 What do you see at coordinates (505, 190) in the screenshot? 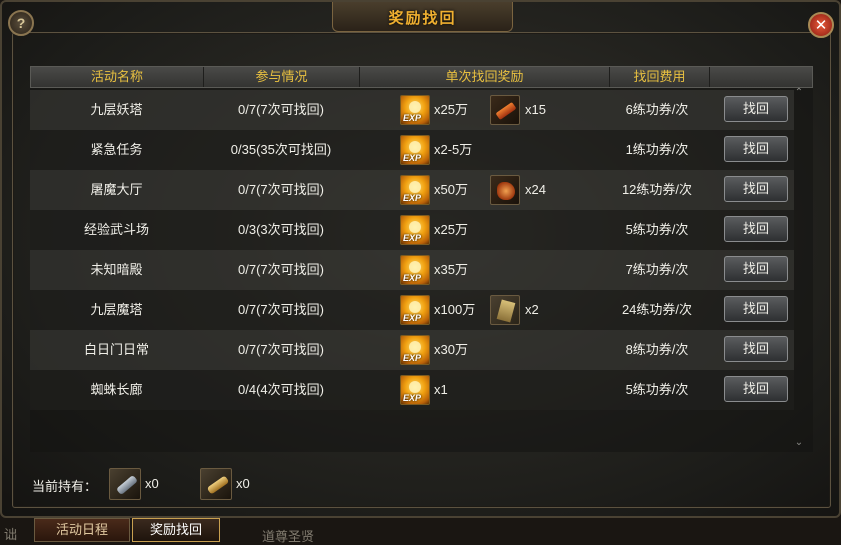
I see `item-claw-icon` at bounding box center [505, 190].